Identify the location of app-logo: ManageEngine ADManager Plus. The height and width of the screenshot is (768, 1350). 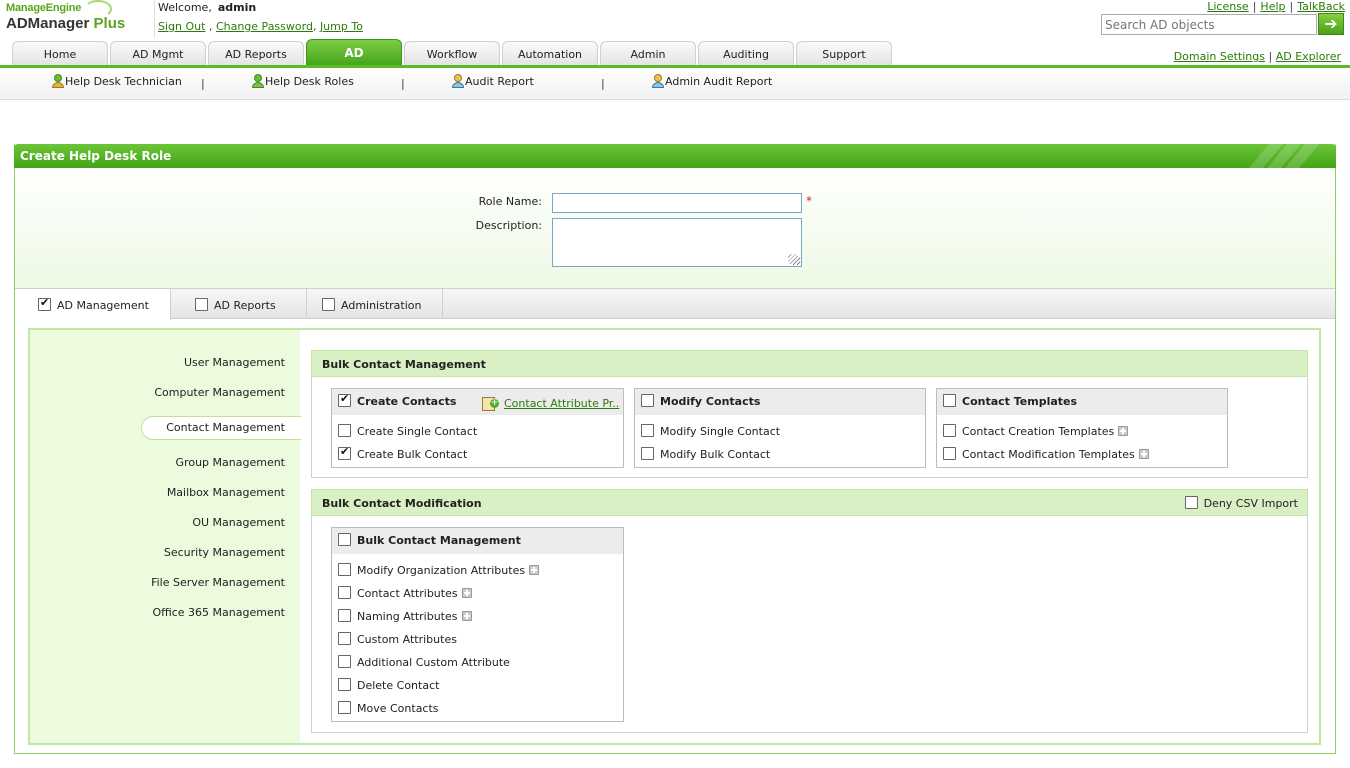
(80, 21).